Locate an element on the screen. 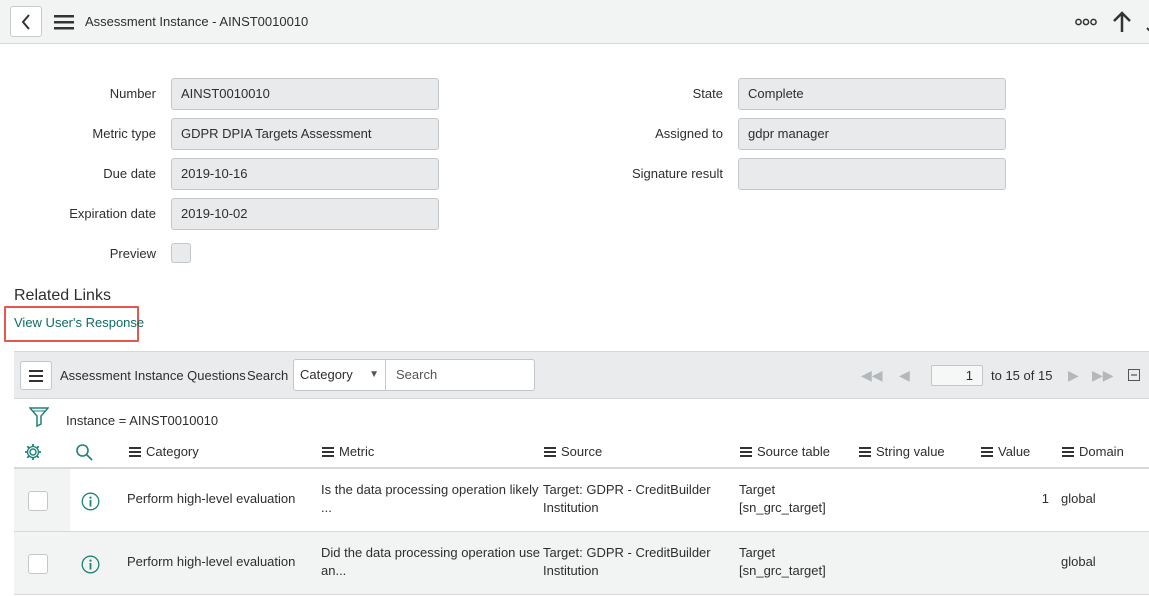 Image resolution: width=1149 pixels, height=596 pixels. filter-icon is located at coordinates (39, 417).